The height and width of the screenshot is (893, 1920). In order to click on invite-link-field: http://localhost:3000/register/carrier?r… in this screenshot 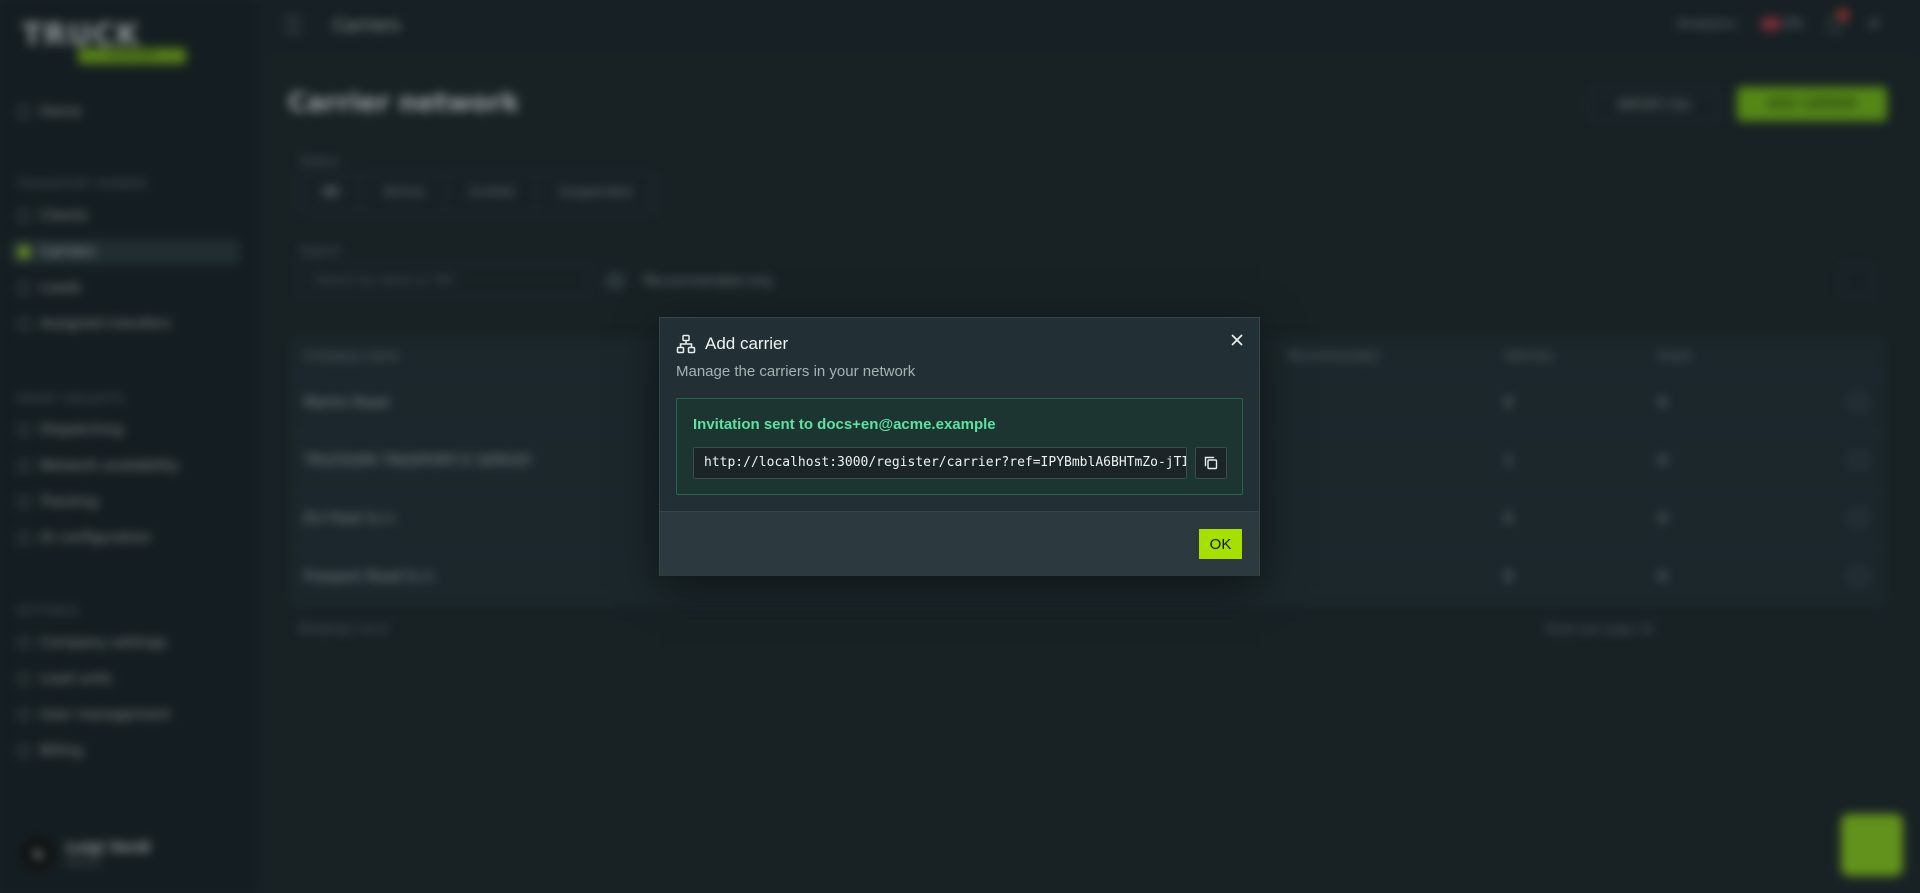, I will do `click(940, 463)`.